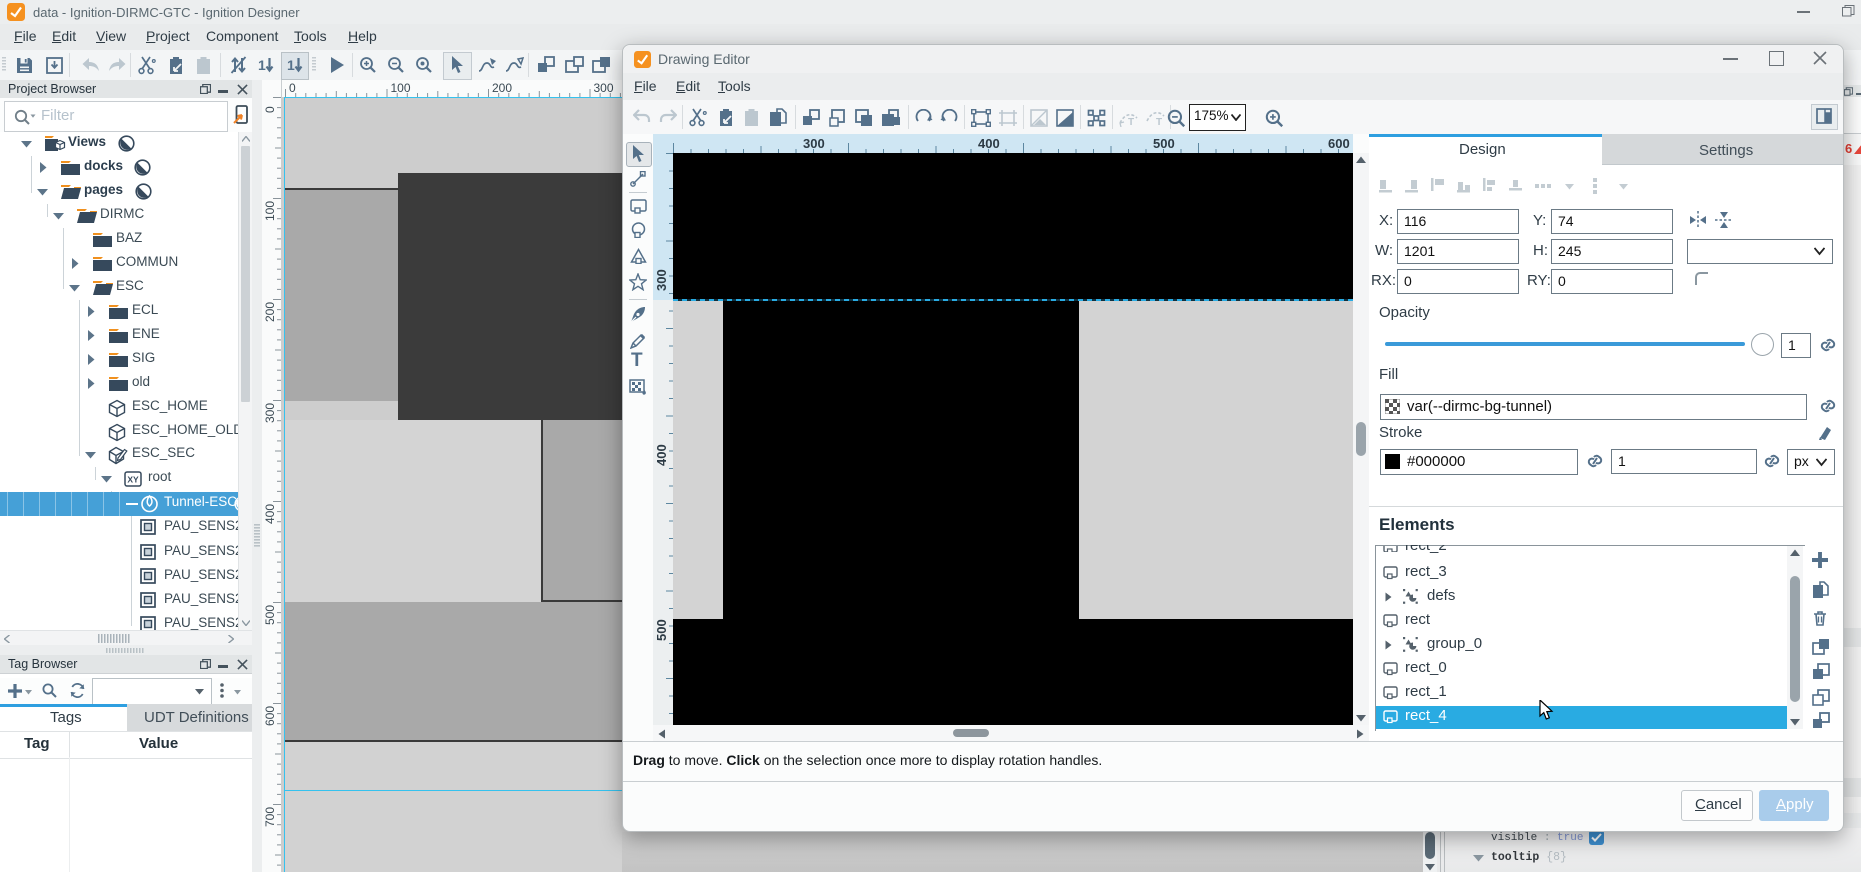 The height and width of the screenshot is (872, 1861). I want to click on svg-text: 700, so click(270, 817).